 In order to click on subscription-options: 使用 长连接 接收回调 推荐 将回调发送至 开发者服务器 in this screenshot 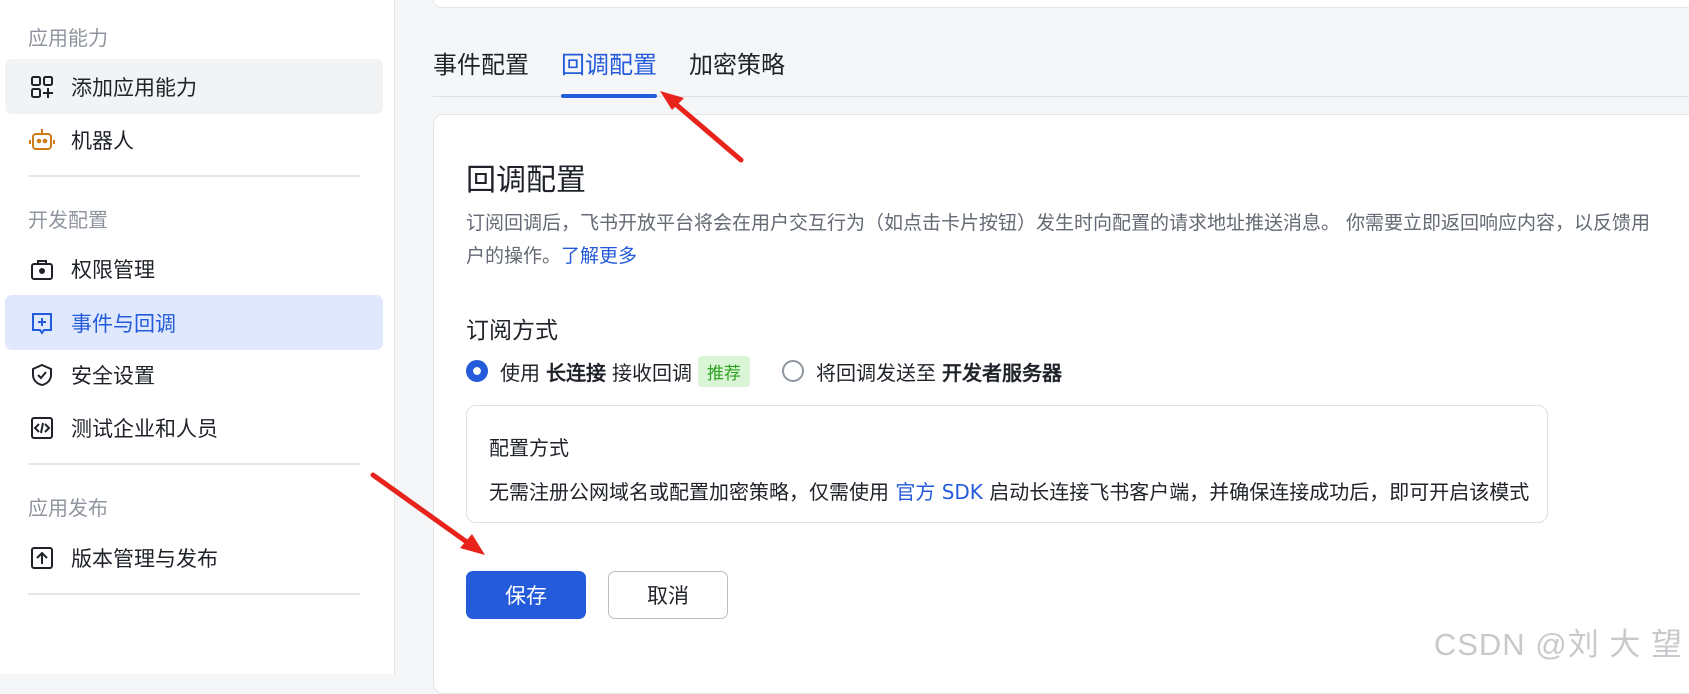, I will do `click(767, 371)`.